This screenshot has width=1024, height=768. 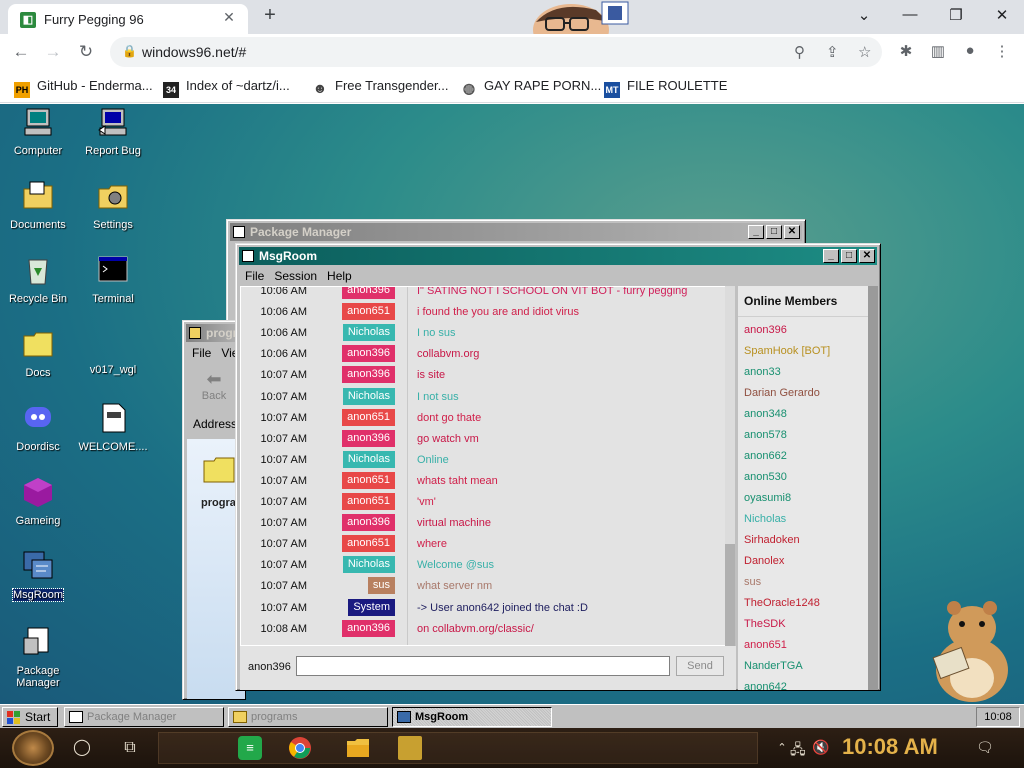 What do you see at coordinates (1002, 15) in the screenshot?
I see `close-window-button: ✕` at bounding box center [1002, 15].